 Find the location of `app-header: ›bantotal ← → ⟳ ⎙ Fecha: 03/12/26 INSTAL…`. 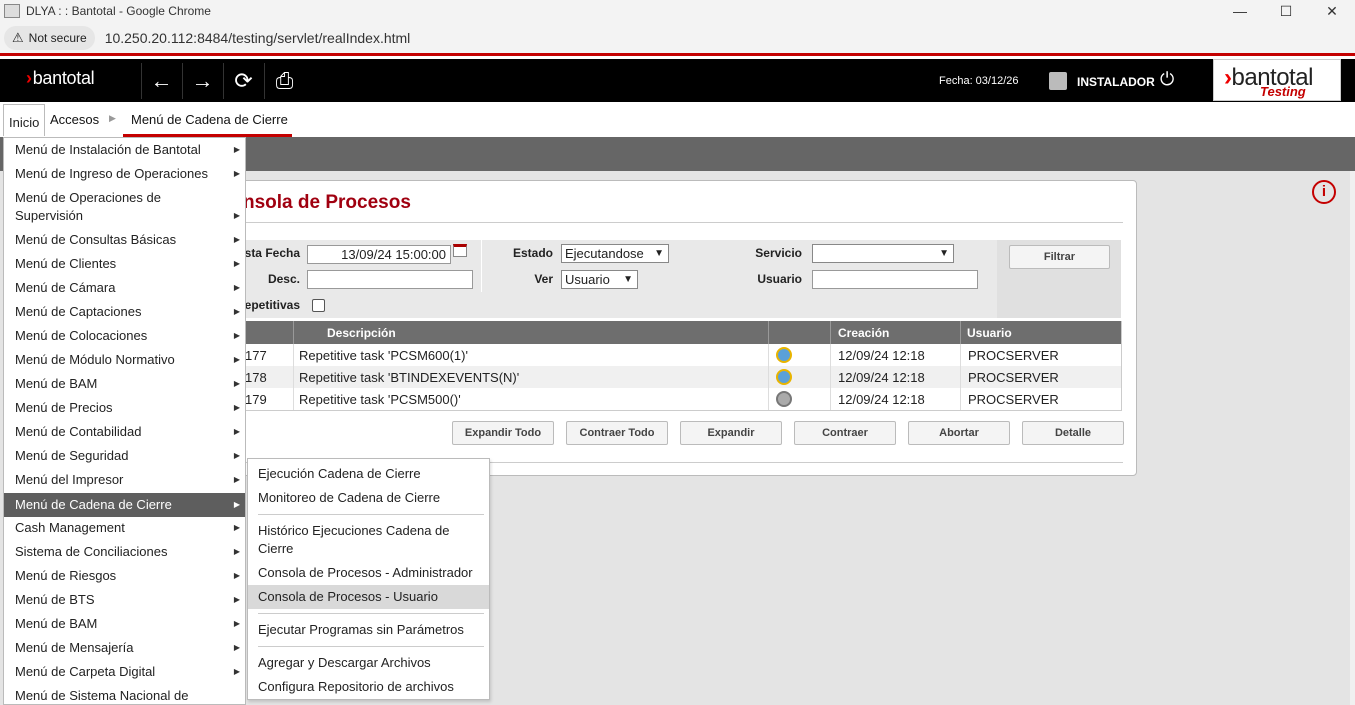

app-header: ›bantotal ← → ⟳ ⎙ Fecha: 03/12/26 INSTAL… is located at coordinates (677, 80).